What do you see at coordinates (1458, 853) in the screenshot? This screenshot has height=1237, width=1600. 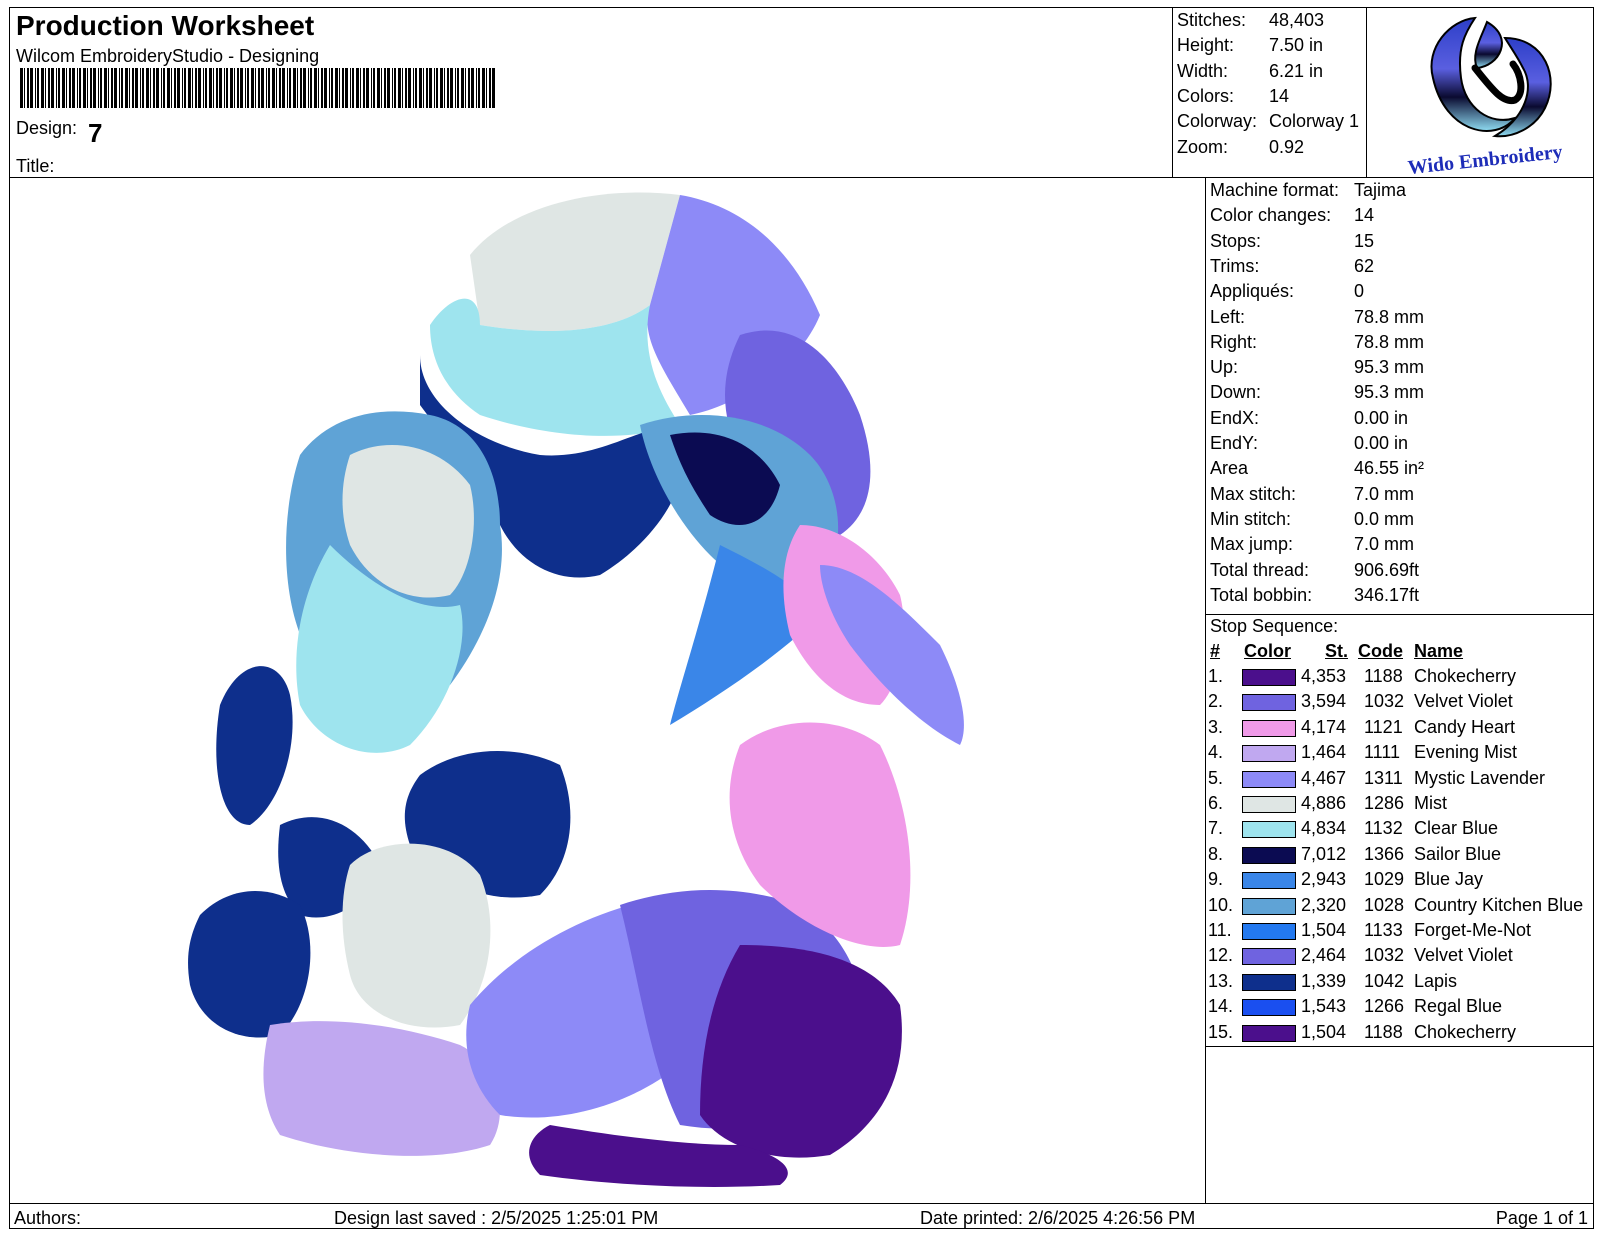 I see `thread-name: Sailor Blue` at bounding box center [1458, 853].